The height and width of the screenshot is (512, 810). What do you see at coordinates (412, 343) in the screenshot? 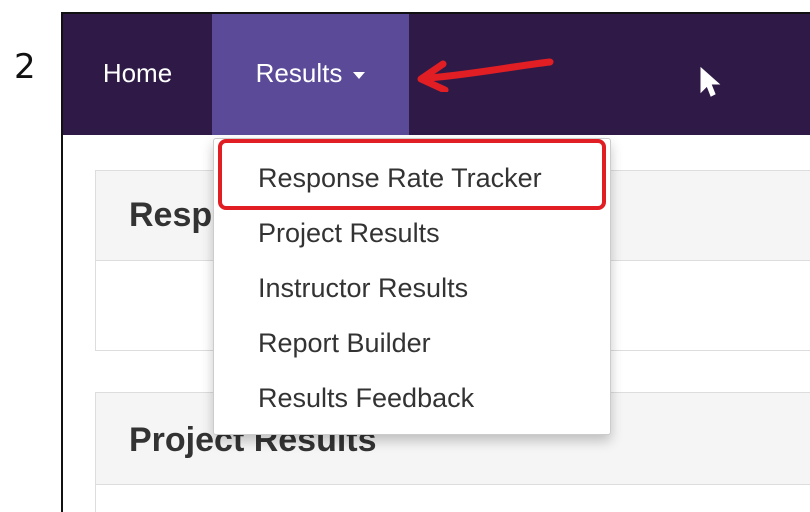
I see `menu-item-report-builder: Report Builder` at bounding box center [412, 343].